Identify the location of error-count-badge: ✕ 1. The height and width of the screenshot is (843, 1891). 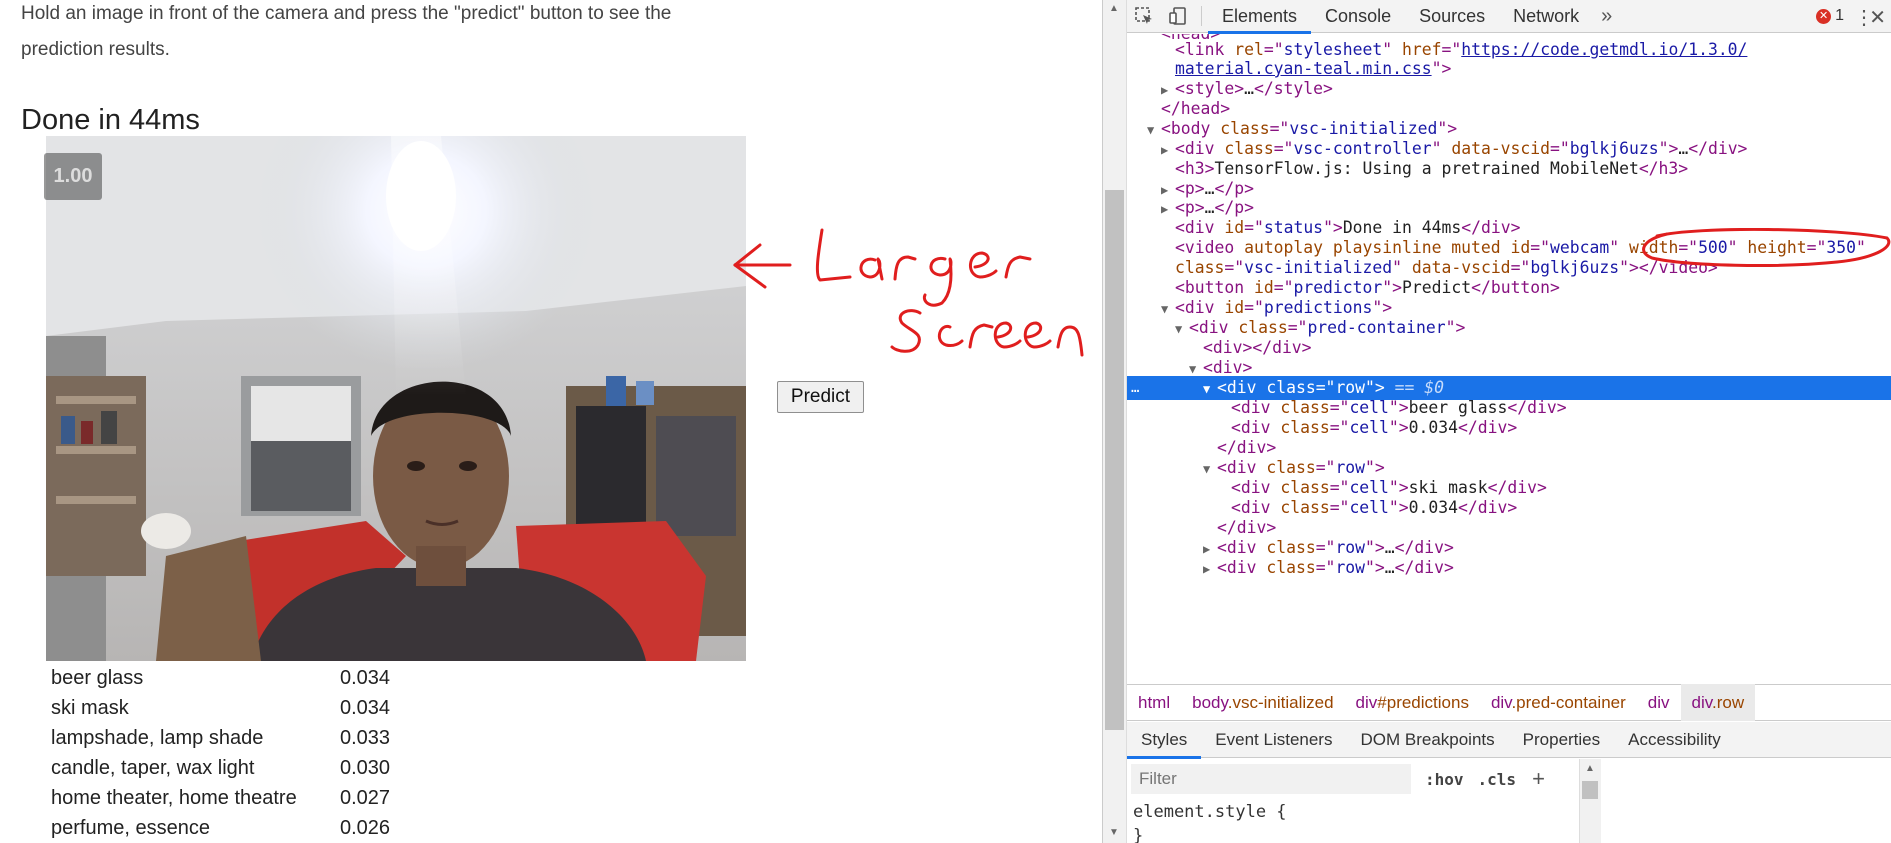
(1830, 16).